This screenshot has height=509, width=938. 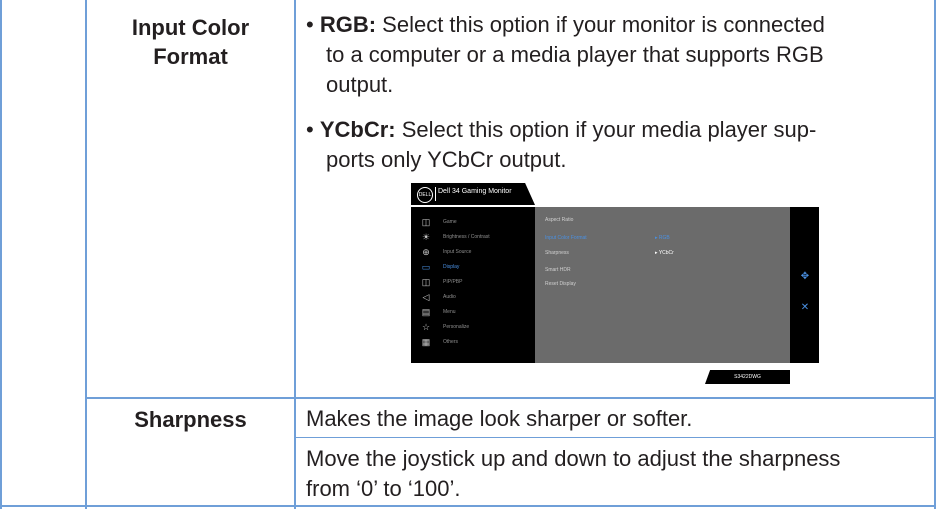 I want to click on parameter-sharpness: Sharpness, so click(x=190, y=419).